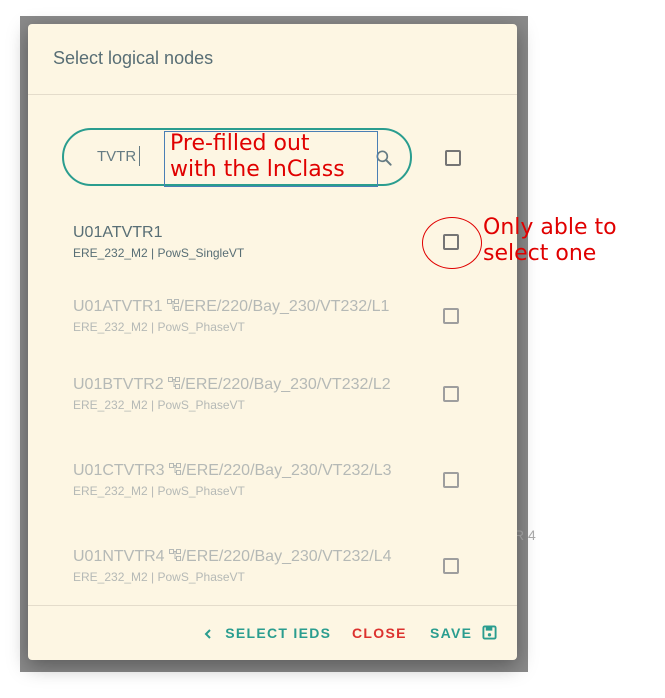 Image resolution: width=665 pixels, height=698 pixels. Describe the element at coordinates (452, 243) in the screenshot. I see `annotation-circle` at that location.